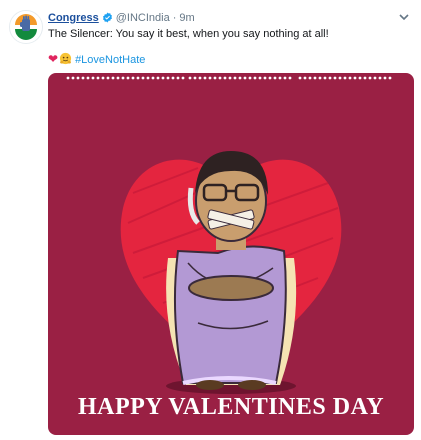 This screenshot has width=421, height=440. I want to click on tweet-header: Congress @INCIndia · 9m, so click(121, 18).